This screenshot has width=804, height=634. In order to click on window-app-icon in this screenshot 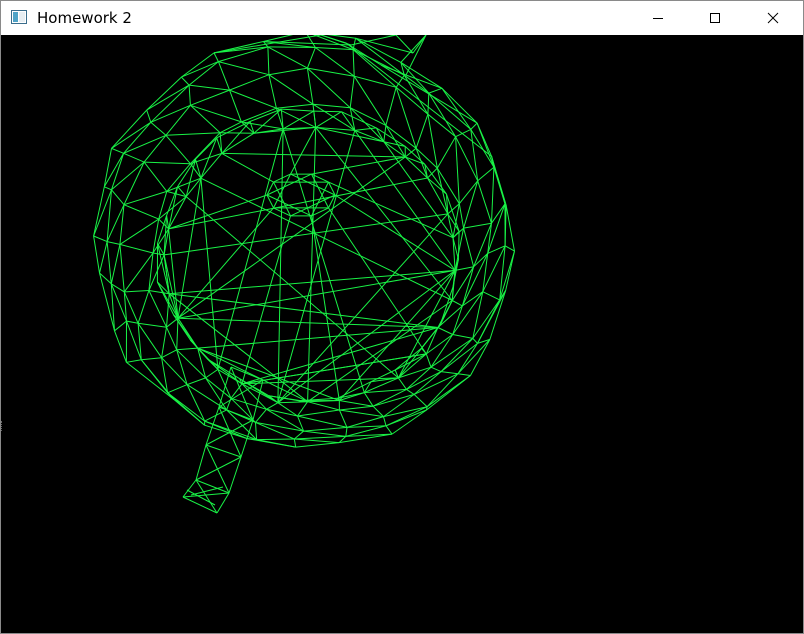, I will do `click(19, 17)`.